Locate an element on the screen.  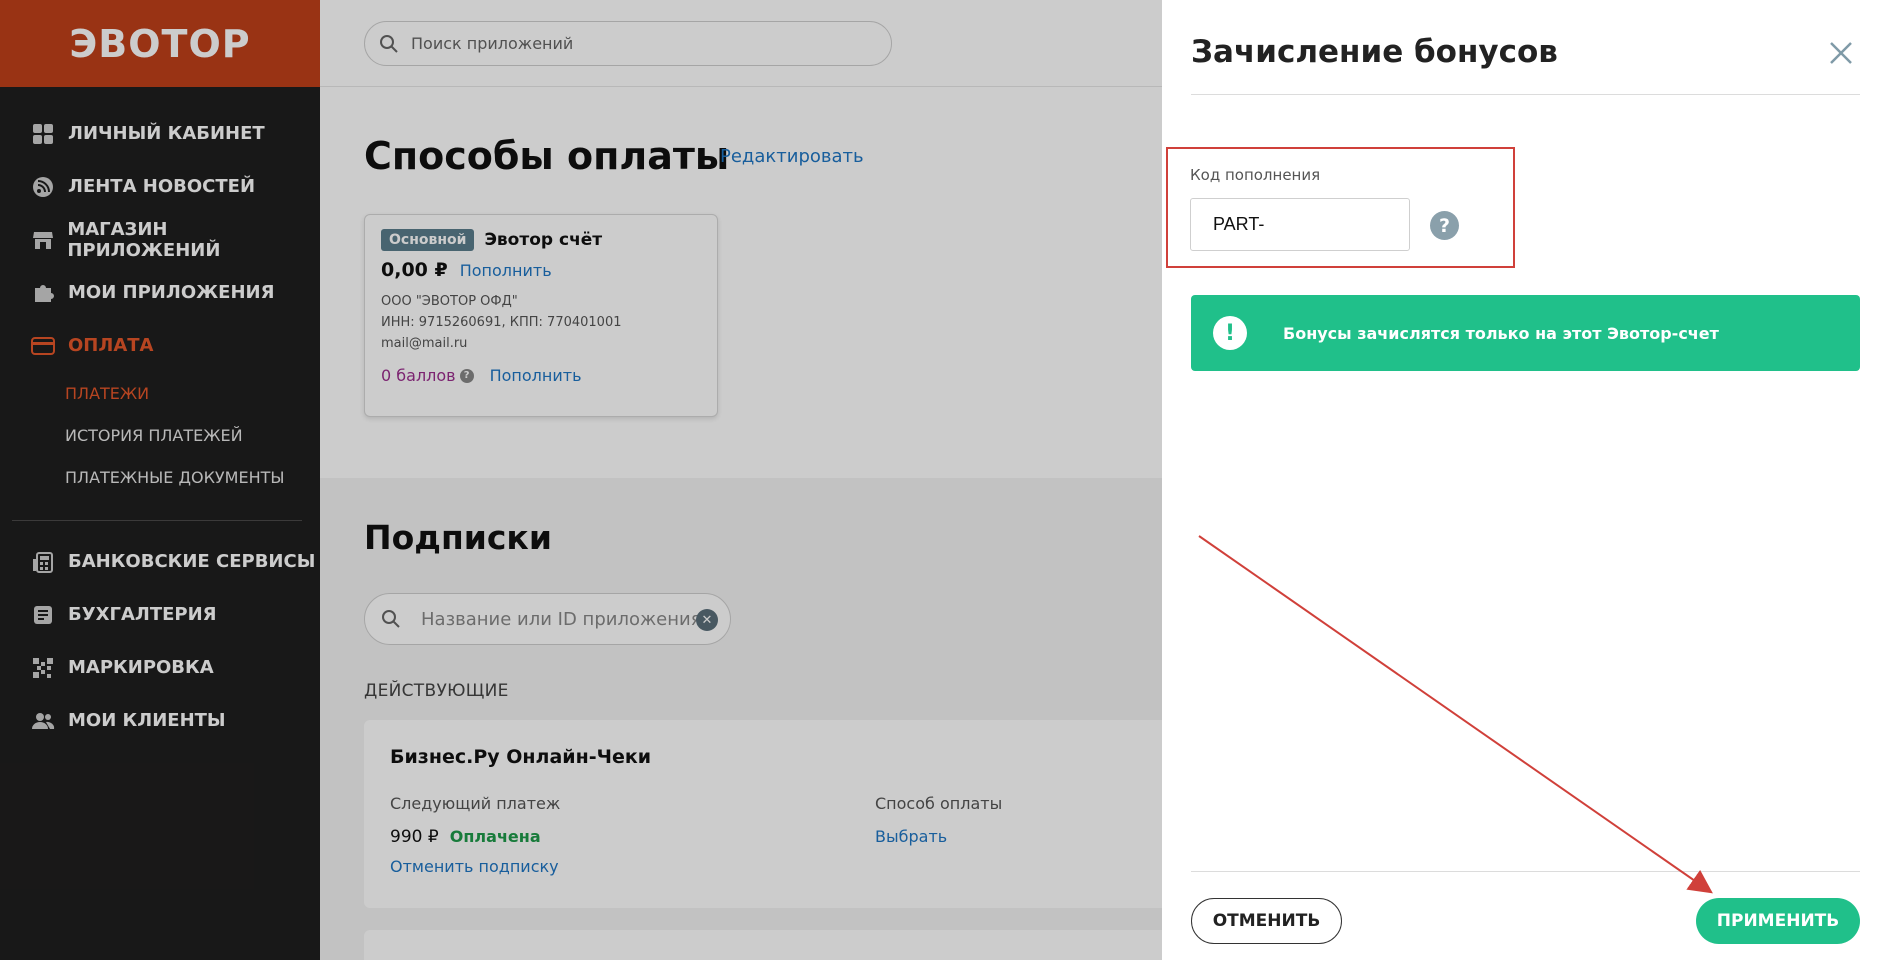
close-icon is located at coordinates (1841, 53).